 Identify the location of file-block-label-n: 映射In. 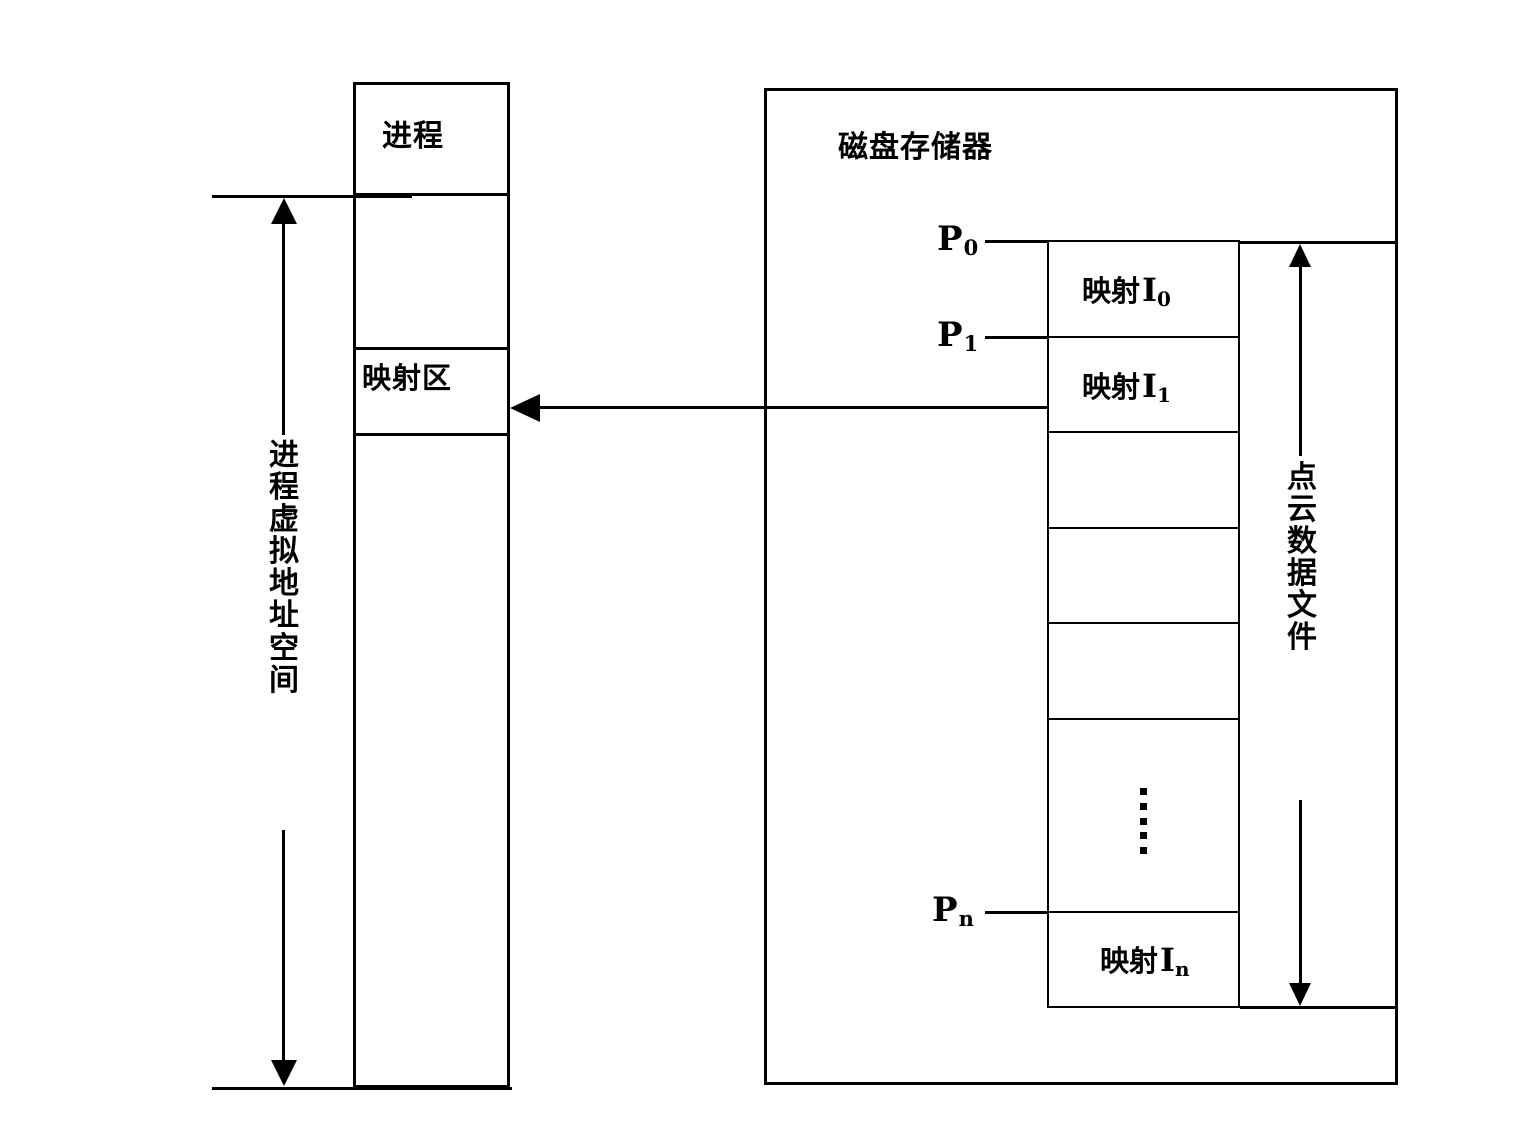
(1145, 961).